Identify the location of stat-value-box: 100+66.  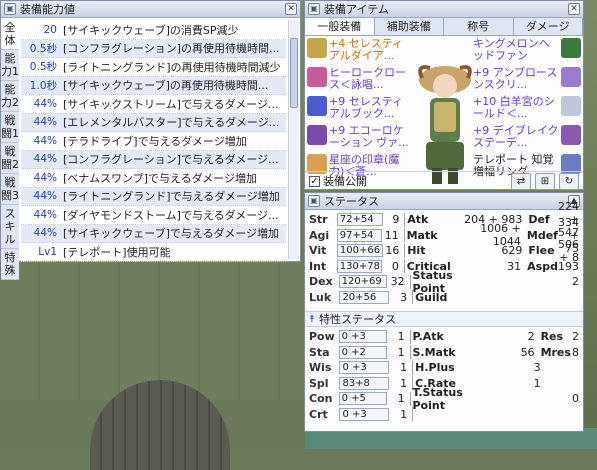
(359, 251).